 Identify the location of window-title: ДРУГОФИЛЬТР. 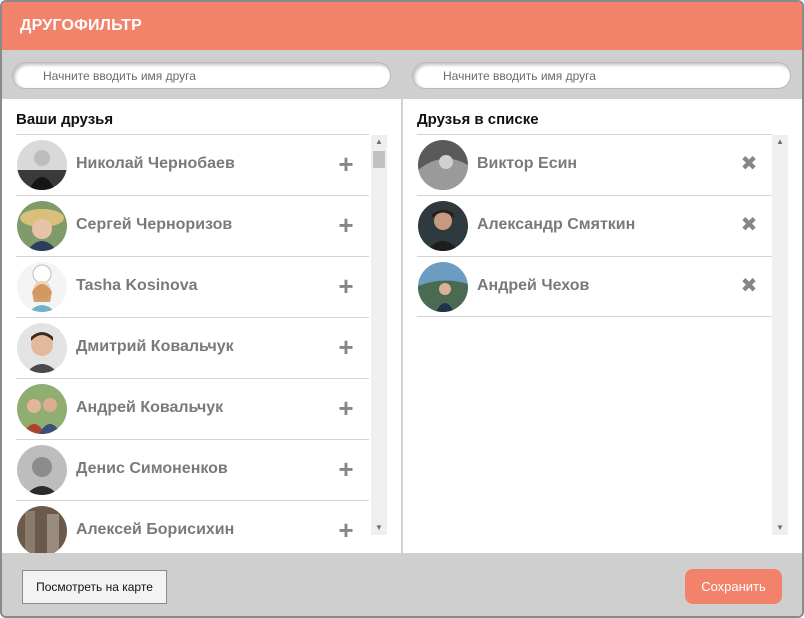
(402, 26).